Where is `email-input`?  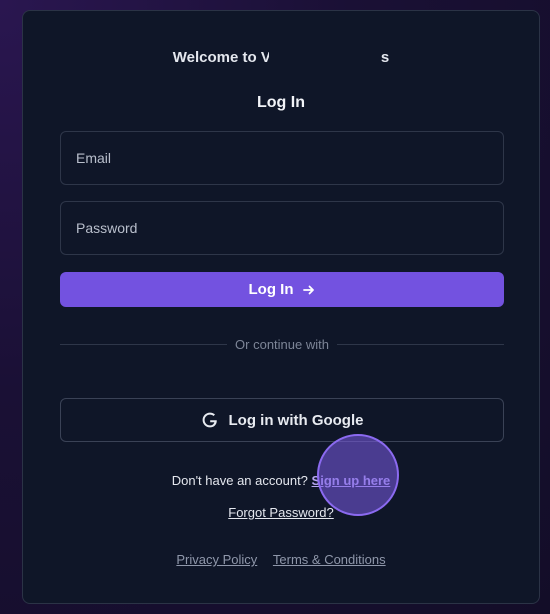
email-input is located at coordinates (282, 158).